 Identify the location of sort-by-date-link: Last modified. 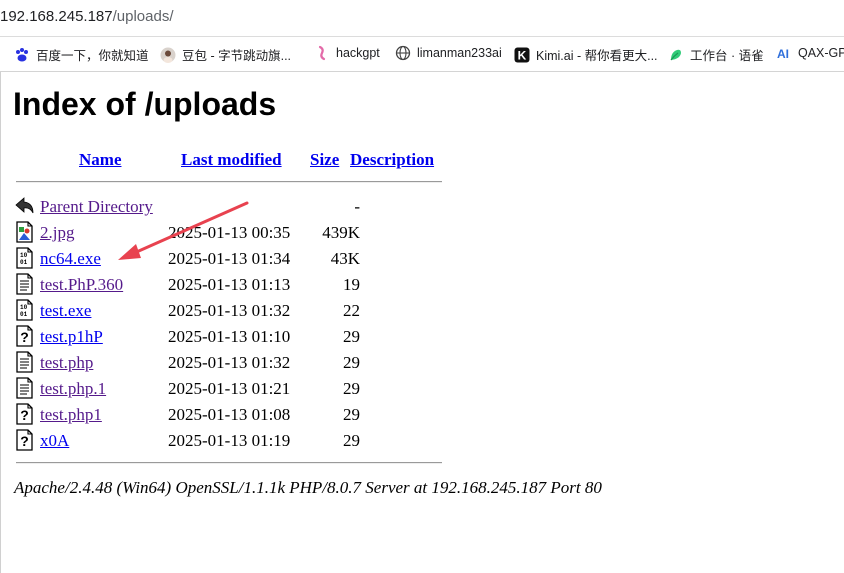
(231, 159).